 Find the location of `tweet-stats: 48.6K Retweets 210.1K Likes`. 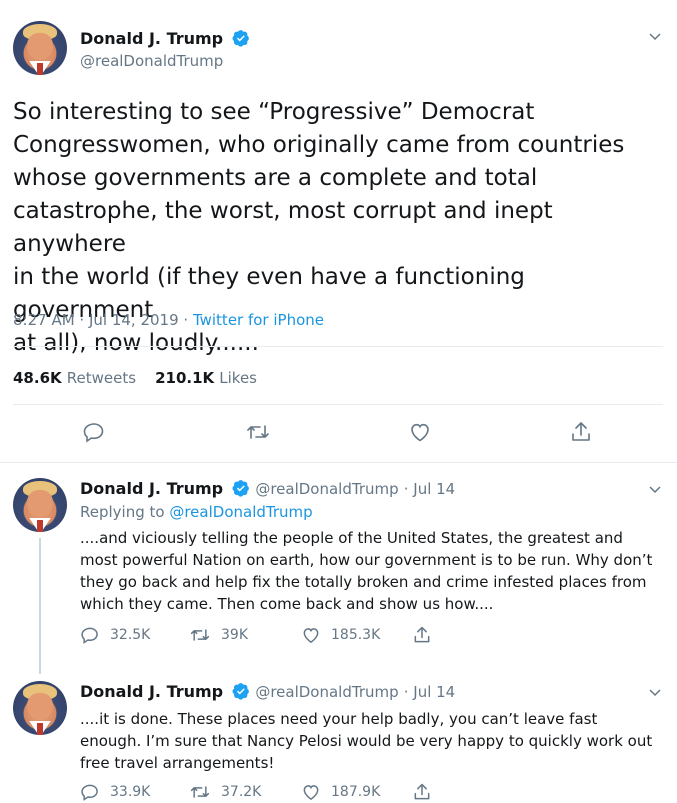

tweet-stats: 48.6K Retweets 210.1K Likes is located at coordinates (135, 377).